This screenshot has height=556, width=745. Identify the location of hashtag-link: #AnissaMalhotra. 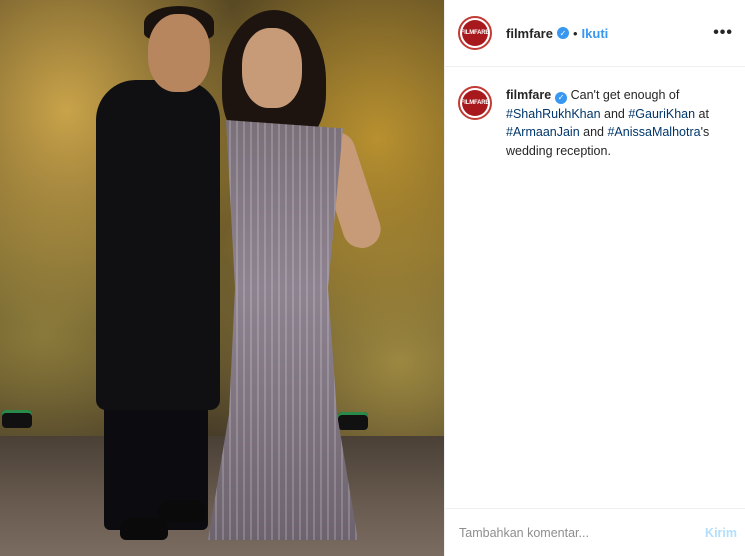
(653, 132).